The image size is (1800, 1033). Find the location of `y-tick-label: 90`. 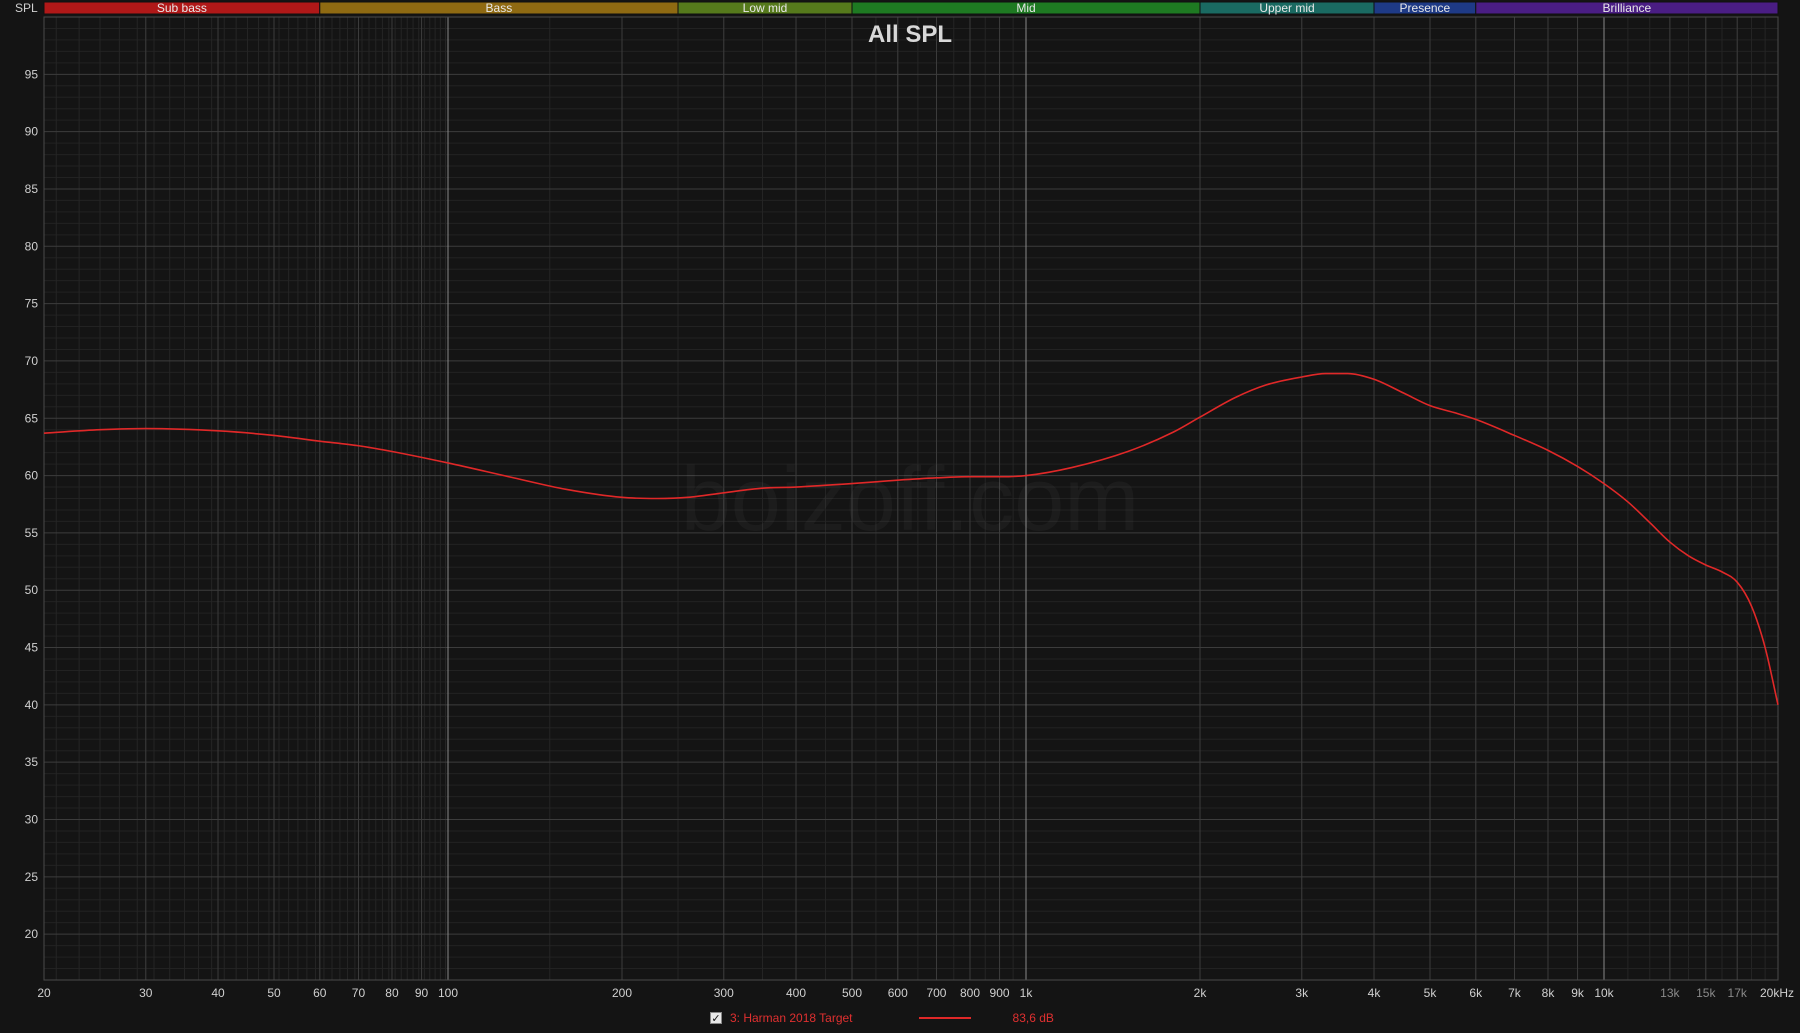

y-tick-label: 90 is located at coordinates (32, 132).